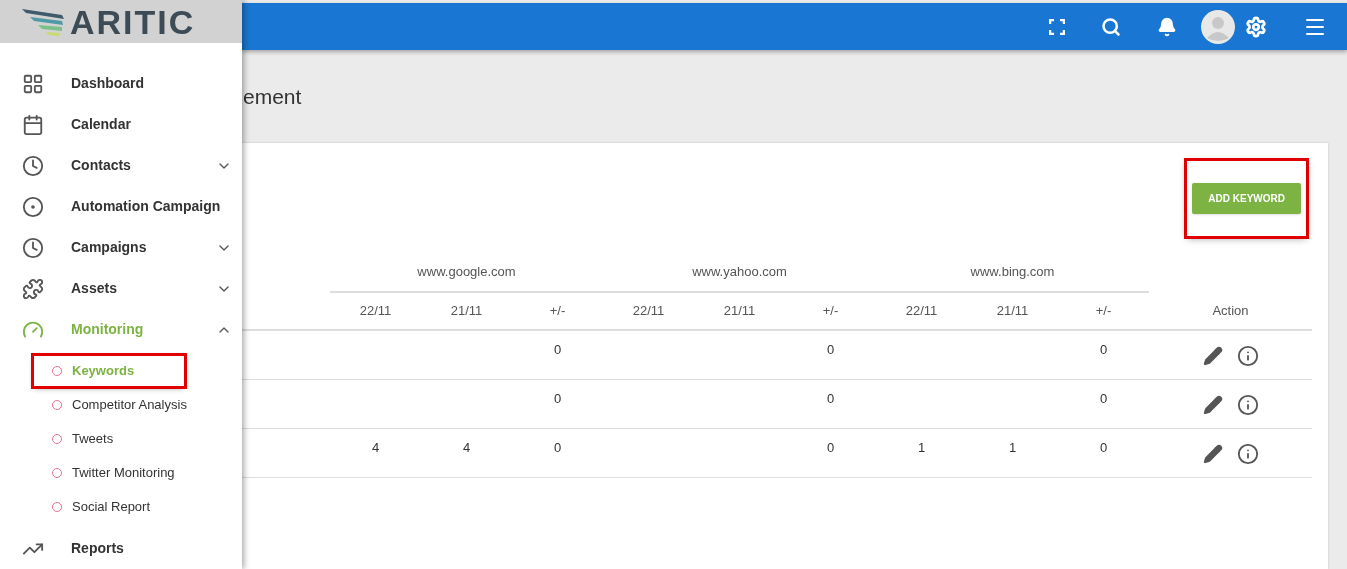 Image resolution: width=1347 pixels, height=569 pixels. What do you see at coordinates (129, 473) in the screenshot?
I see `submenu-item: Twitter Monitoring` at bounding box center [129, 473].